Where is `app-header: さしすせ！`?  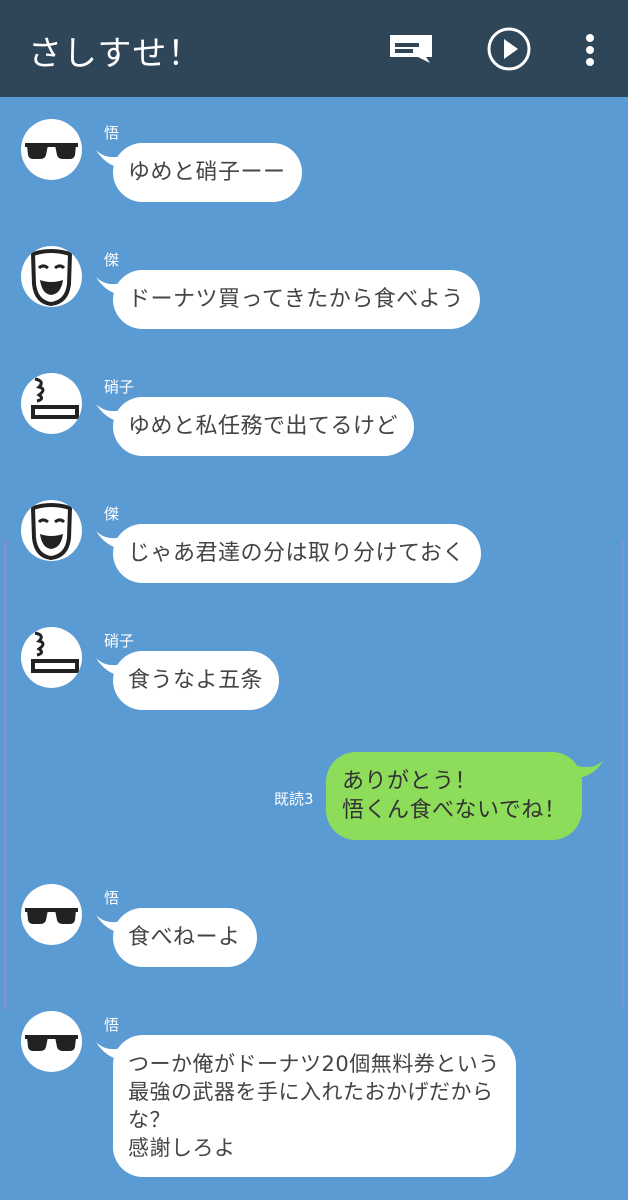
app-header: さしすせ！ is located at coordinates (314, 48).